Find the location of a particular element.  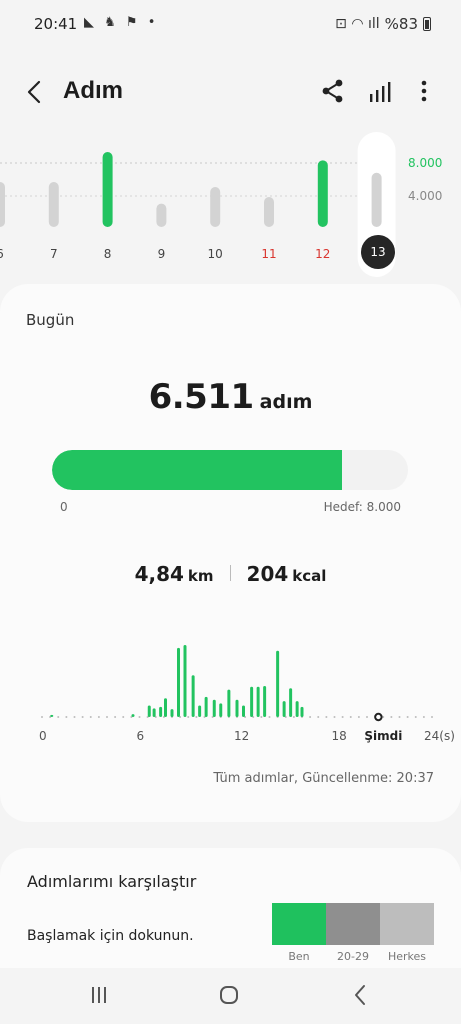

home-icon is located at coordinates (229, 995).